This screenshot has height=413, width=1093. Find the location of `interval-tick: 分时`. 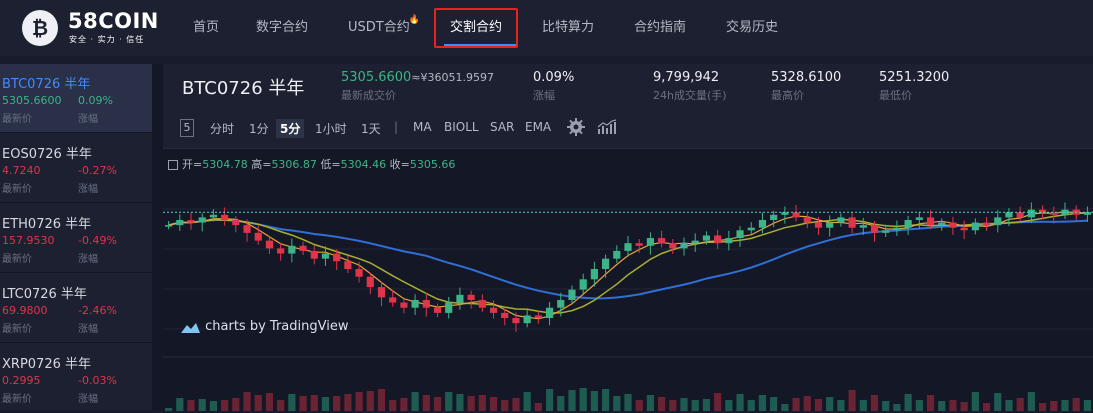

interval-tick: 分时 is located at coordinates (222, 128).